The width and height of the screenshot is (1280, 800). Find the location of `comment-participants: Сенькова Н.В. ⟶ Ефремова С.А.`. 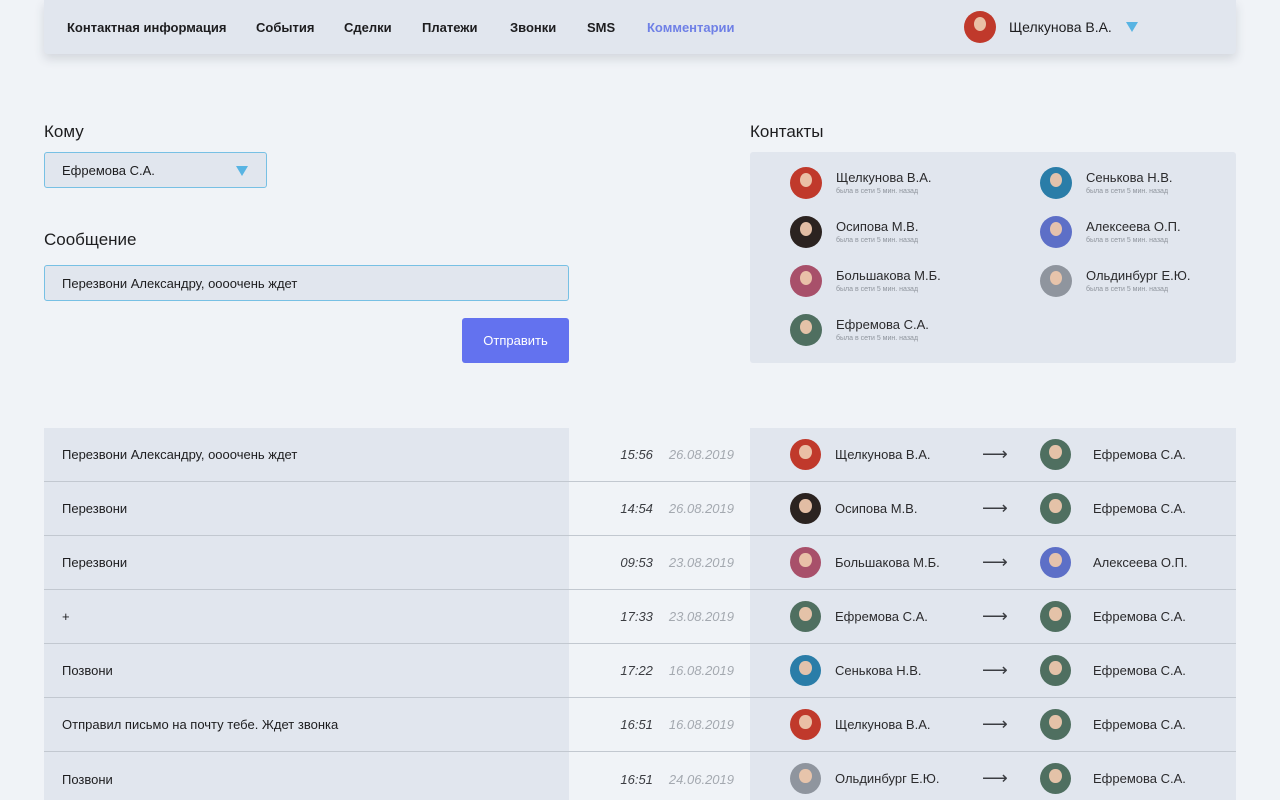

comment-participants: Сенькова Н.В. ⟶ Ефремова С.А. is located at coordinates (993, 670).